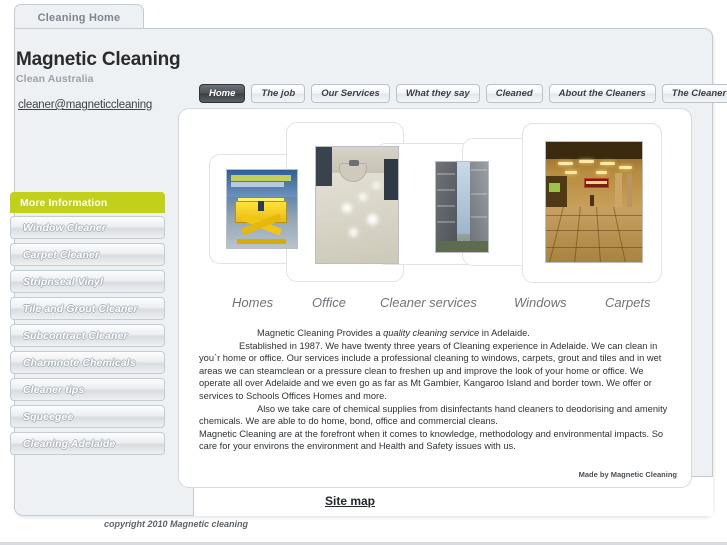  Describe the element at coordinates (253, 302) in the screenshot. I see `caption-homes: Homes` at that location.